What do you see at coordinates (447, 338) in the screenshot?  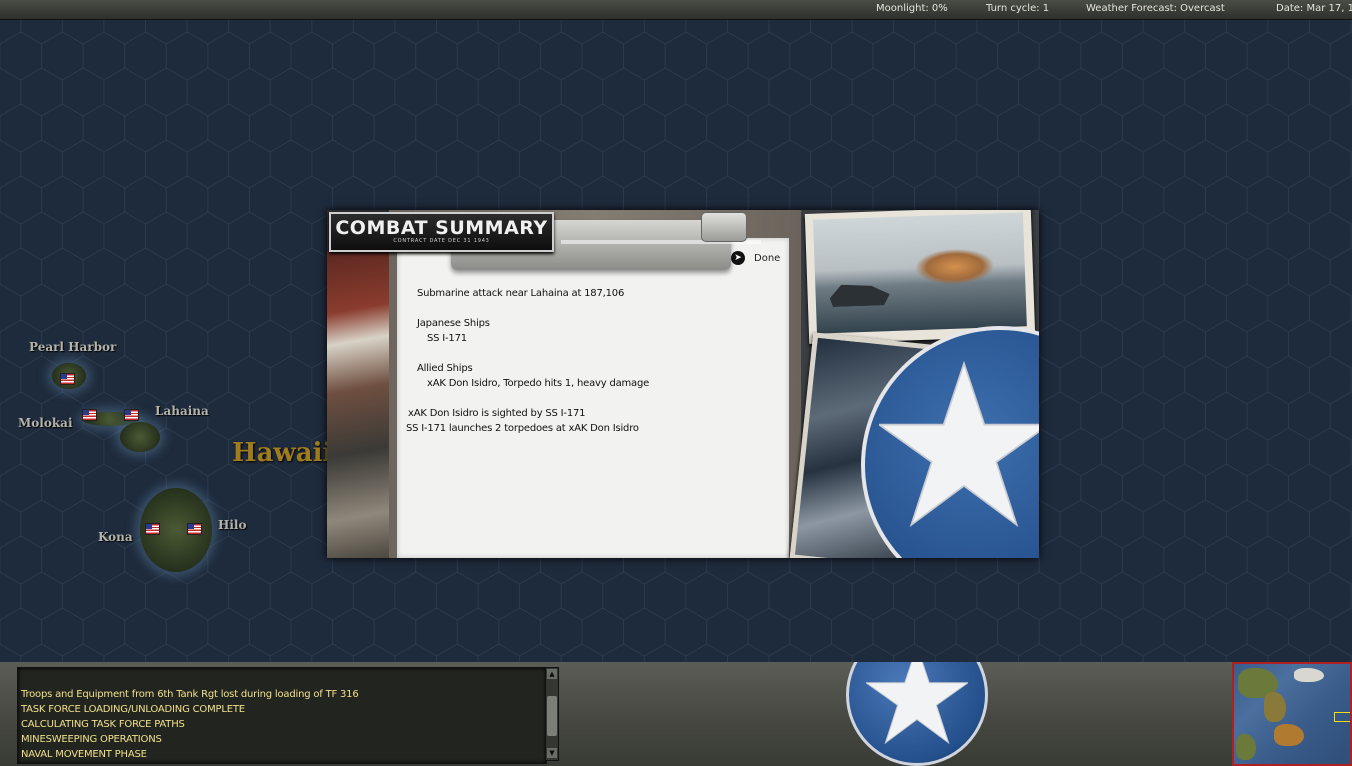 I see `report-line-japanese-ship: SS I-171` at bounding box center [447, 338].